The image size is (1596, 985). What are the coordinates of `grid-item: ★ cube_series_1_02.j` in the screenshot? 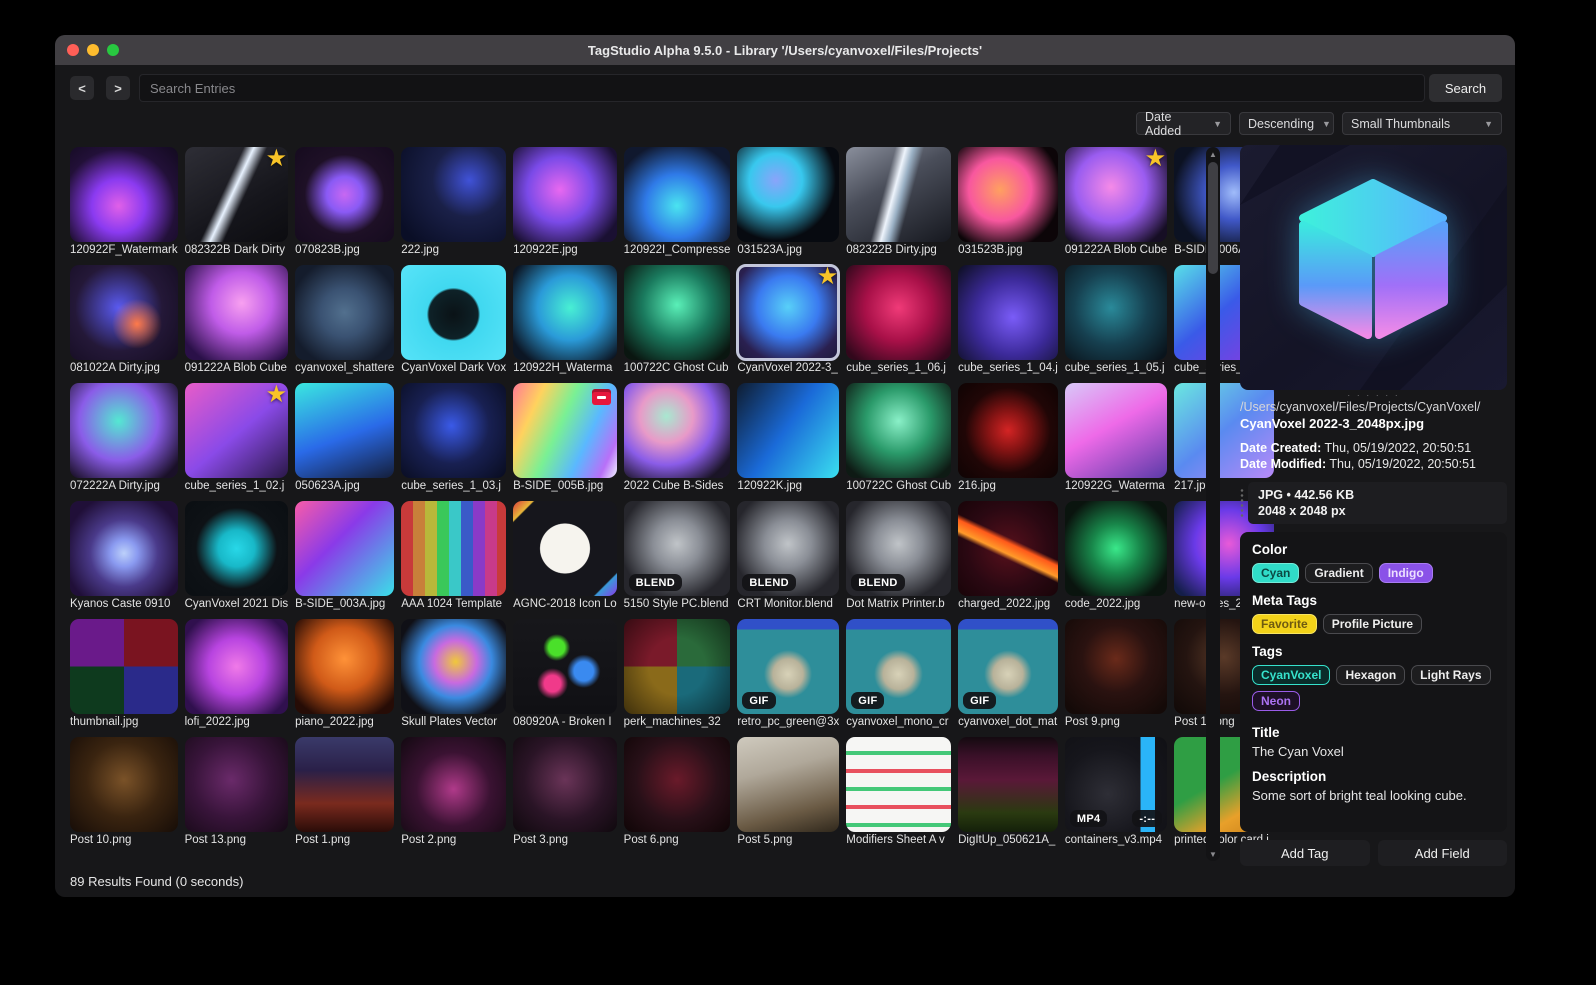 It's located at (236, 438).